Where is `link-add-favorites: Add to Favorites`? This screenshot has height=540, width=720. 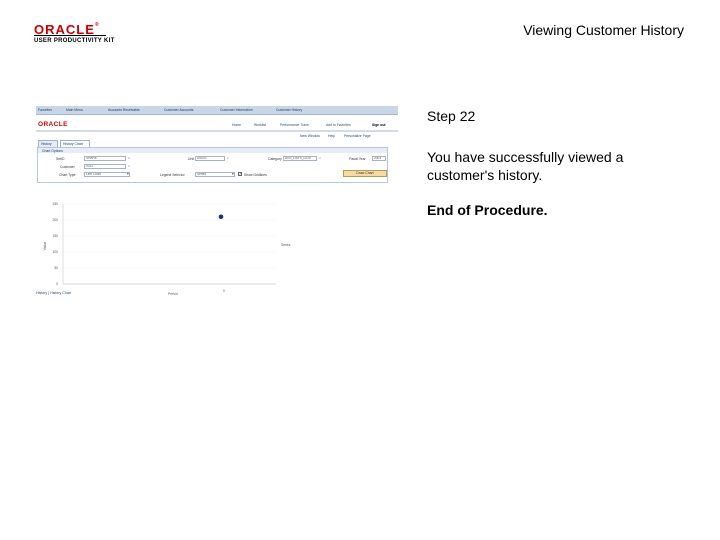
link-add-favorites: Add to Favorites is located at coordinates (338, 125).